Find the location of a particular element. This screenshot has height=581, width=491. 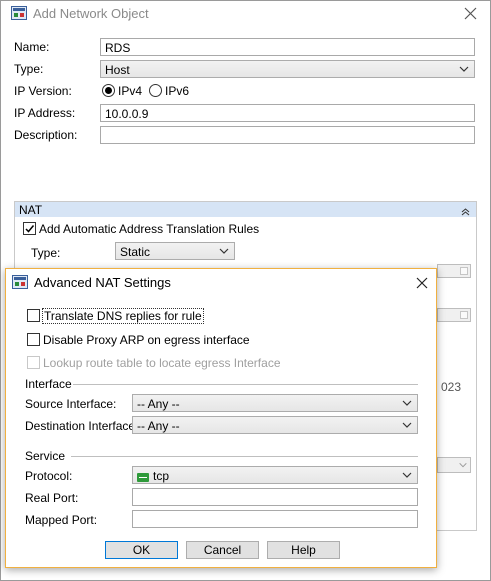

translated-addr-field-edge is located at coordinates (454, 271).